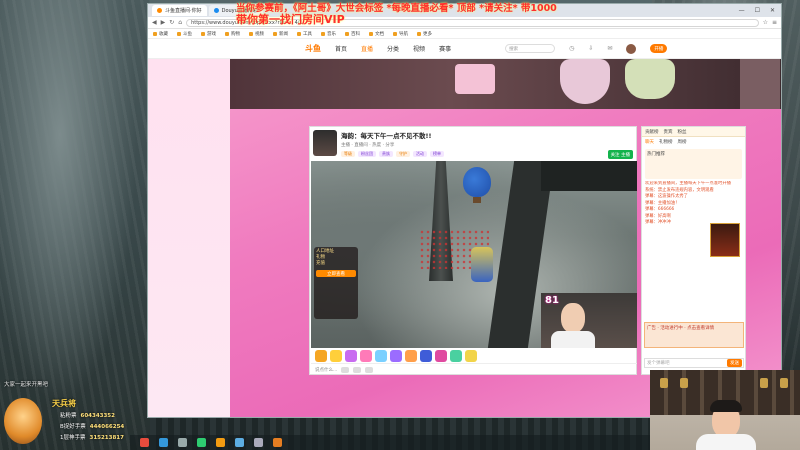 The image size is (800, 450). What do you see at coordinates (179, 10) in the screenshot?
I see `tab-douyu: 斗鱼直播间·你好` at bounding box center [179, 10].